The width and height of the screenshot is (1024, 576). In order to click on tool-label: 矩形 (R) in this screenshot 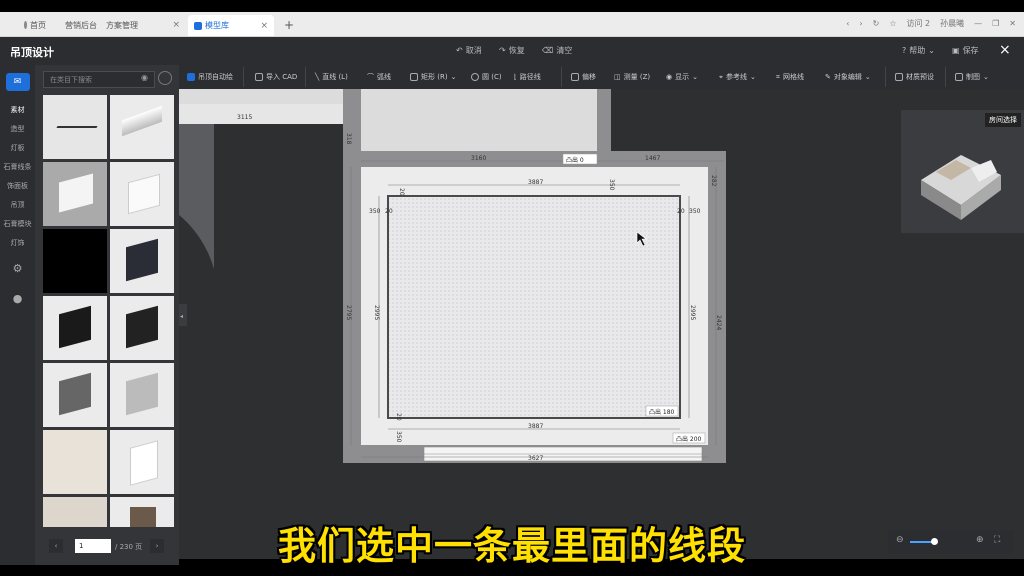, I will do `click(434, 77)`.